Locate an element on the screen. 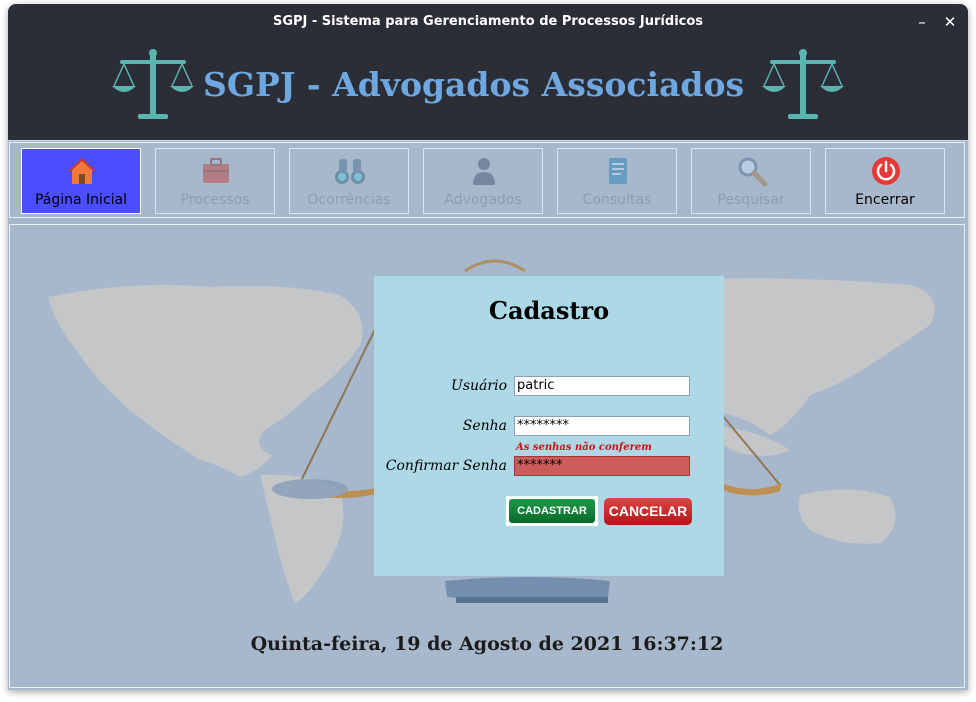  power-icon is located at coordinates (886, 171).